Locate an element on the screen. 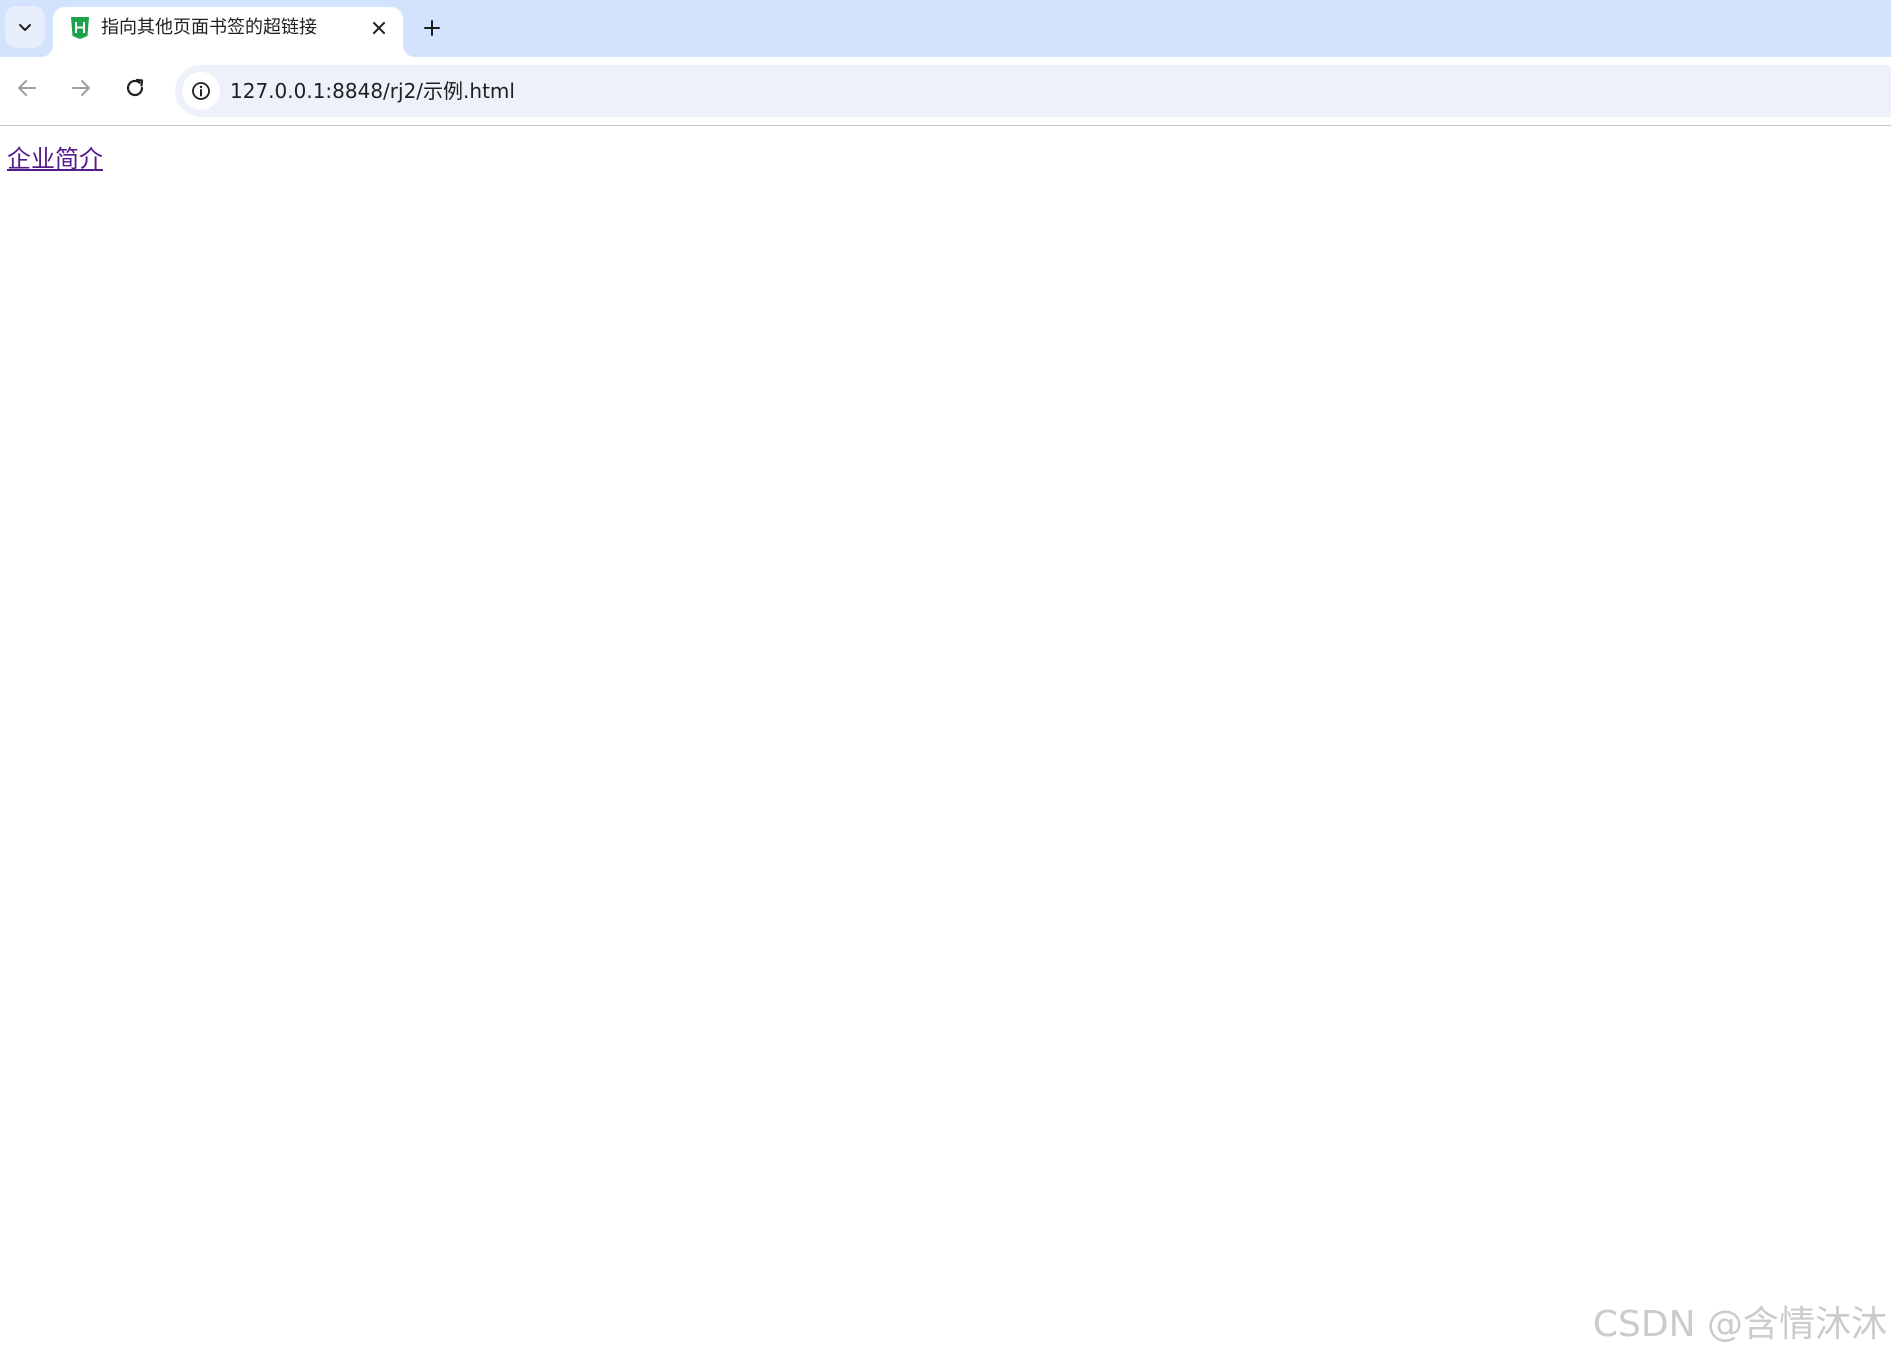 Image resolution: width=1891 pixels, height=1351 pixels. active-tab: 指向其他页面书签的超链接 is located at coordinates (228, 32).